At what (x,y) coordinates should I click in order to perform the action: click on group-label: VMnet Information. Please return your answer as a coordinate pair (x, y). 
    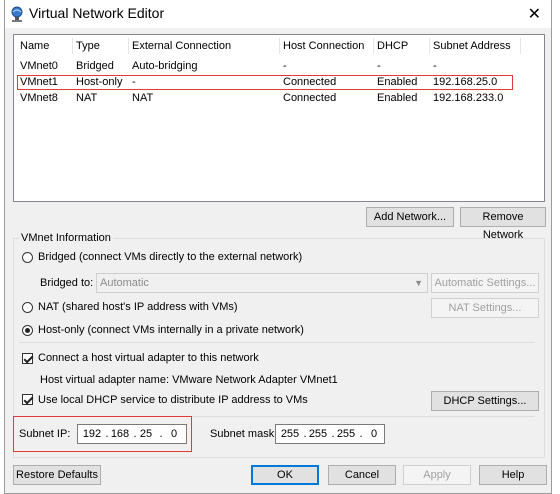
    Looking at the image, I should click on (66, 238).